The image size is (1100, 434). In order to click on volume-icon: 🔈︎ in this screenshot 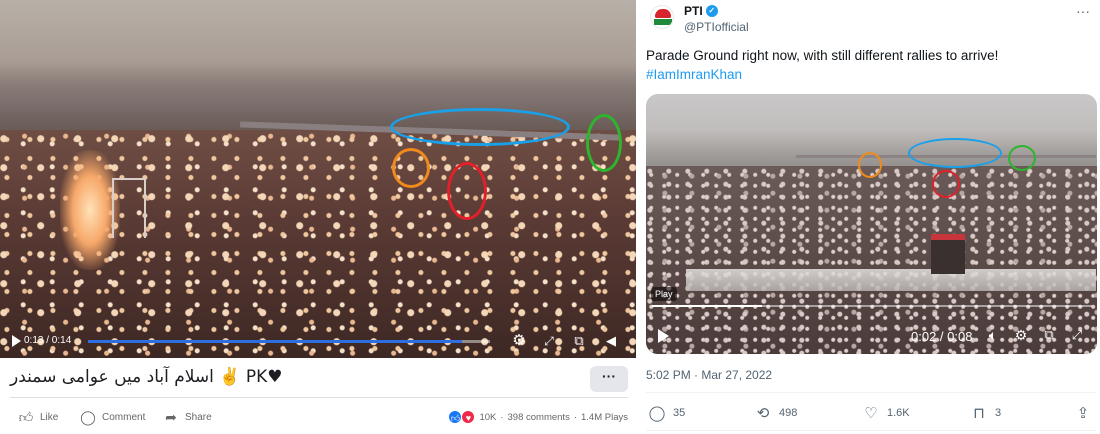, I will do `click(993, 335)`.